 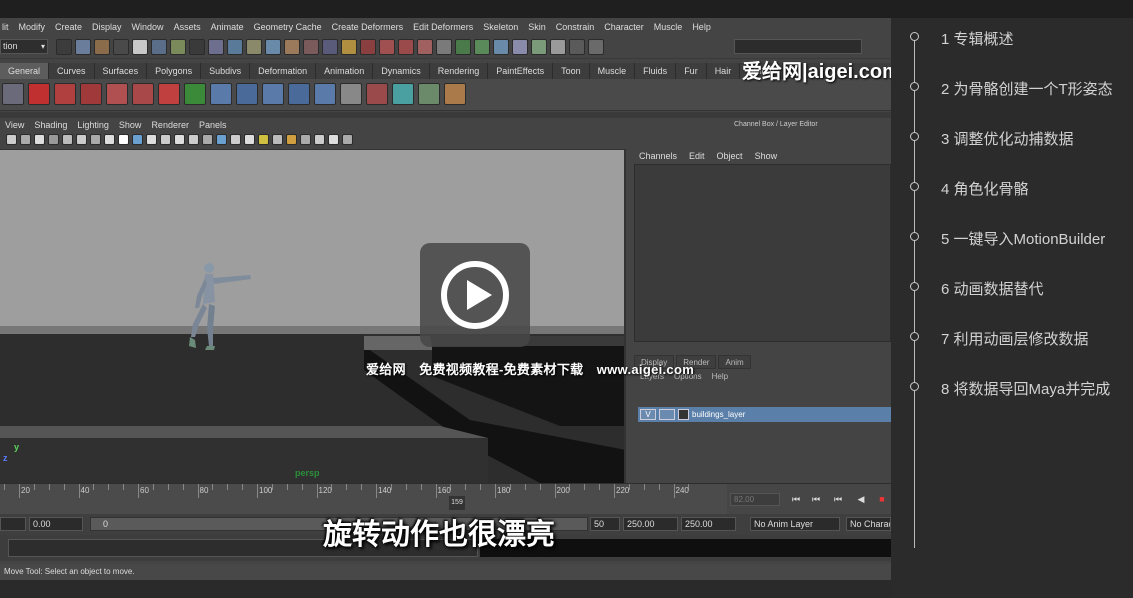 What do you see at coordinates (668, 27) in the screenshot?
I see `menu-item: Muscle` at bounding box center [668, 27].